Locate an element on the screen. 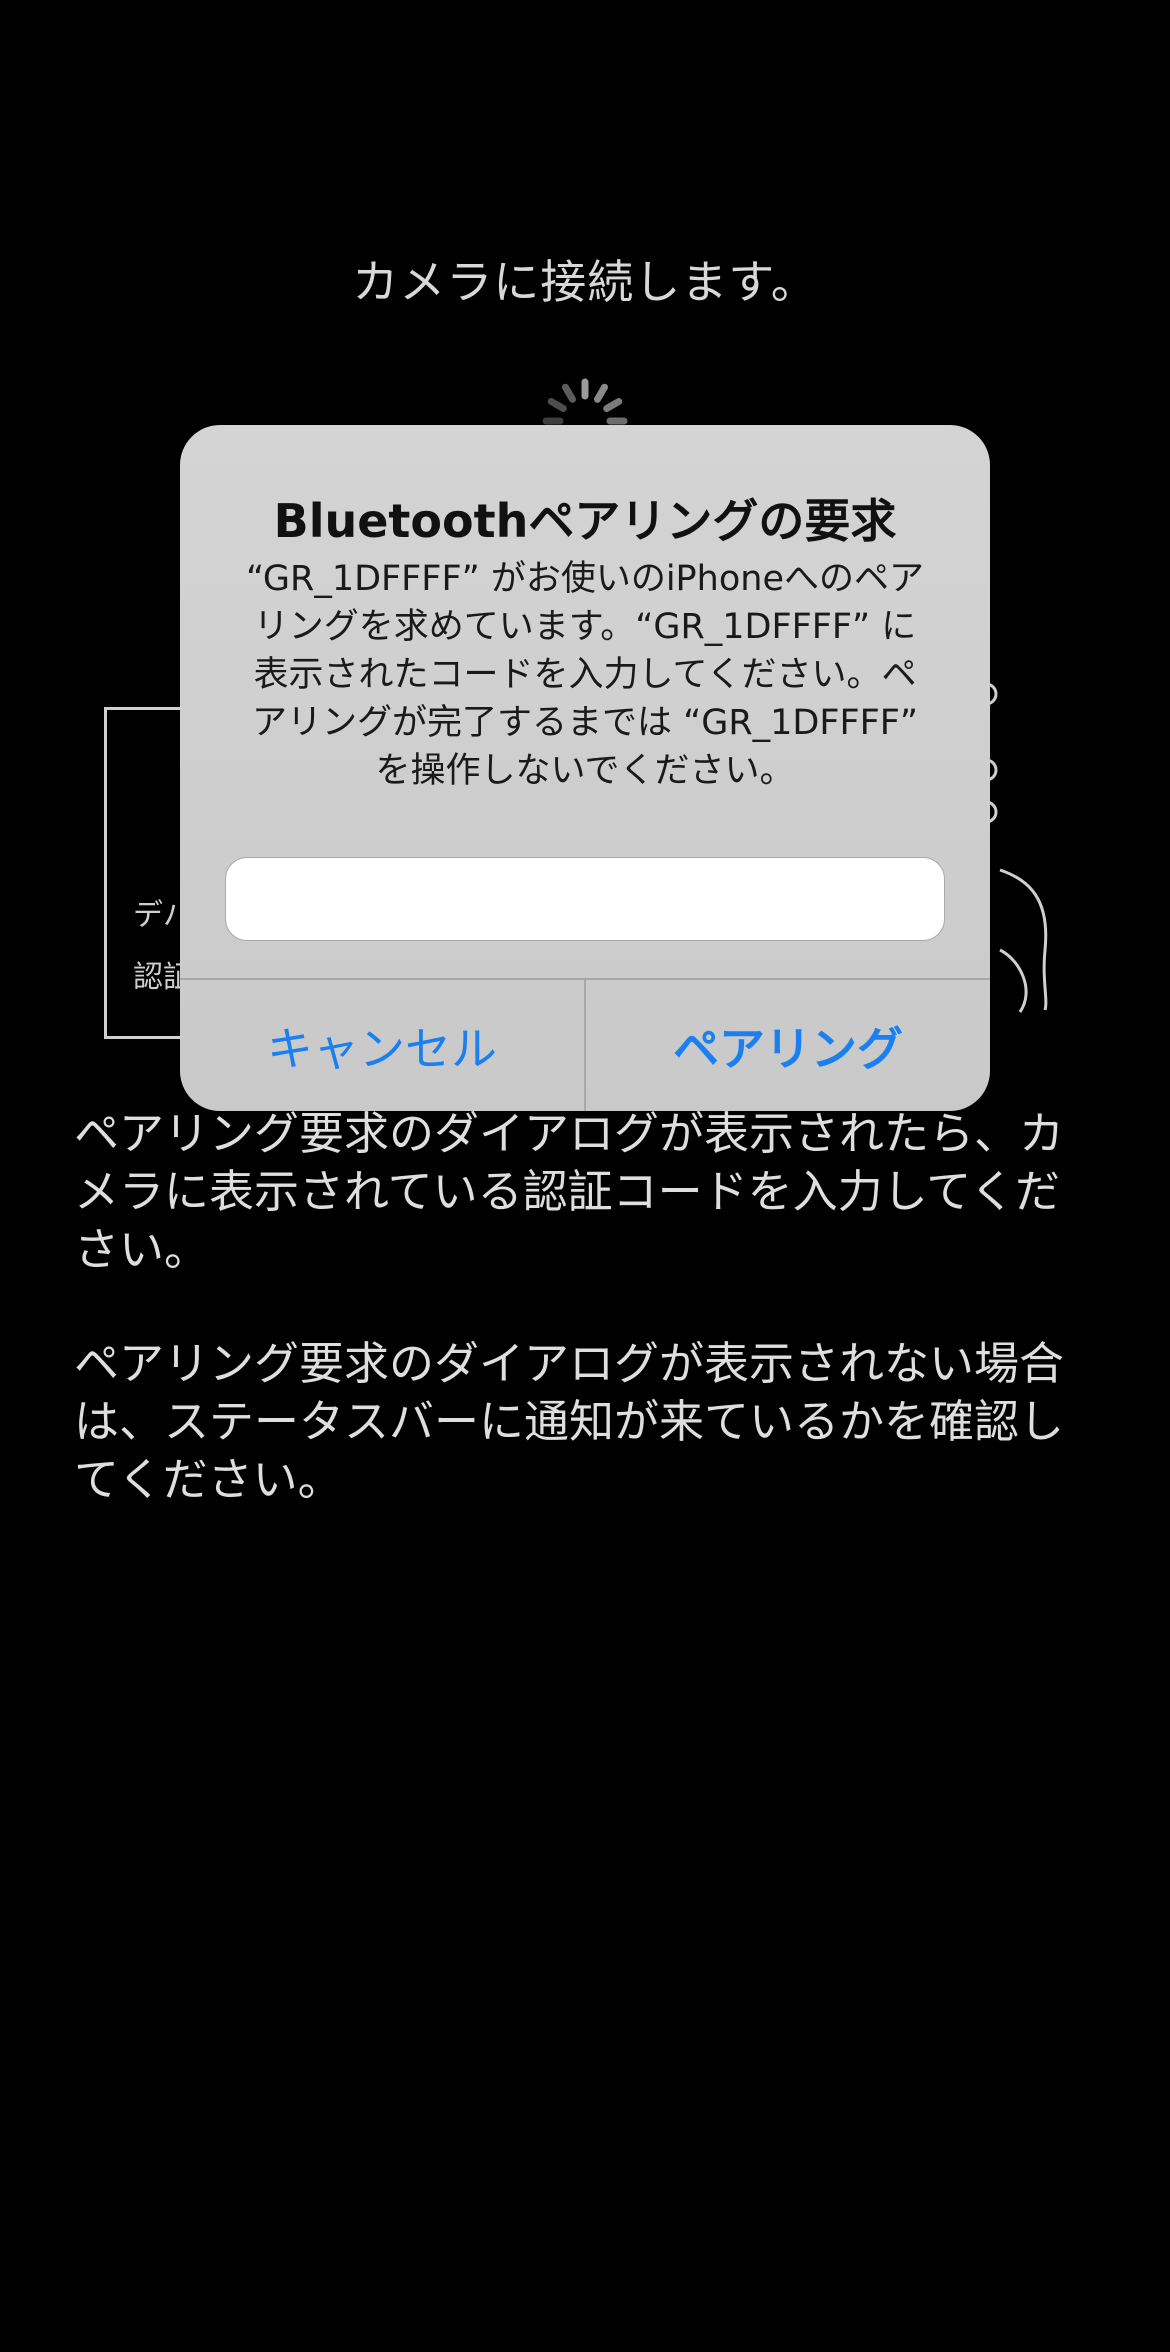 The height and width of the screenshot is (2352, 1170). dialog-title: Bluetoothペアリングの要求 is located at coordinates (585, 521).